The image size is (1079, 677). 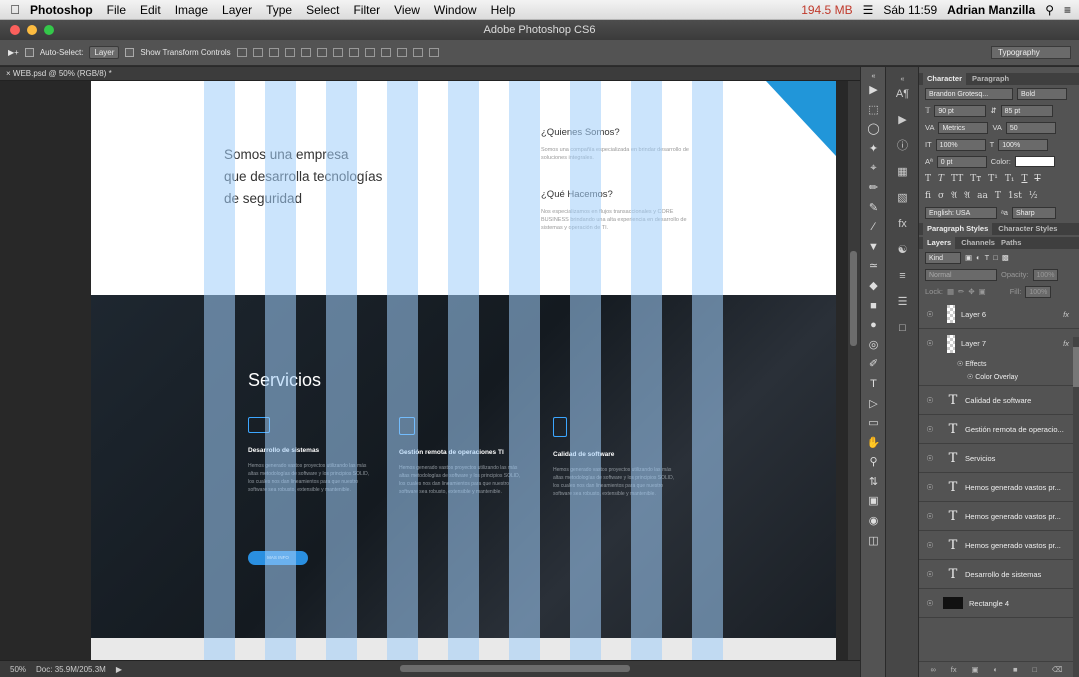 What do you see at coordinates (902, 276) in the screenshot?
I see `sliders-icon: ≡` at bounding box center [902, 276].